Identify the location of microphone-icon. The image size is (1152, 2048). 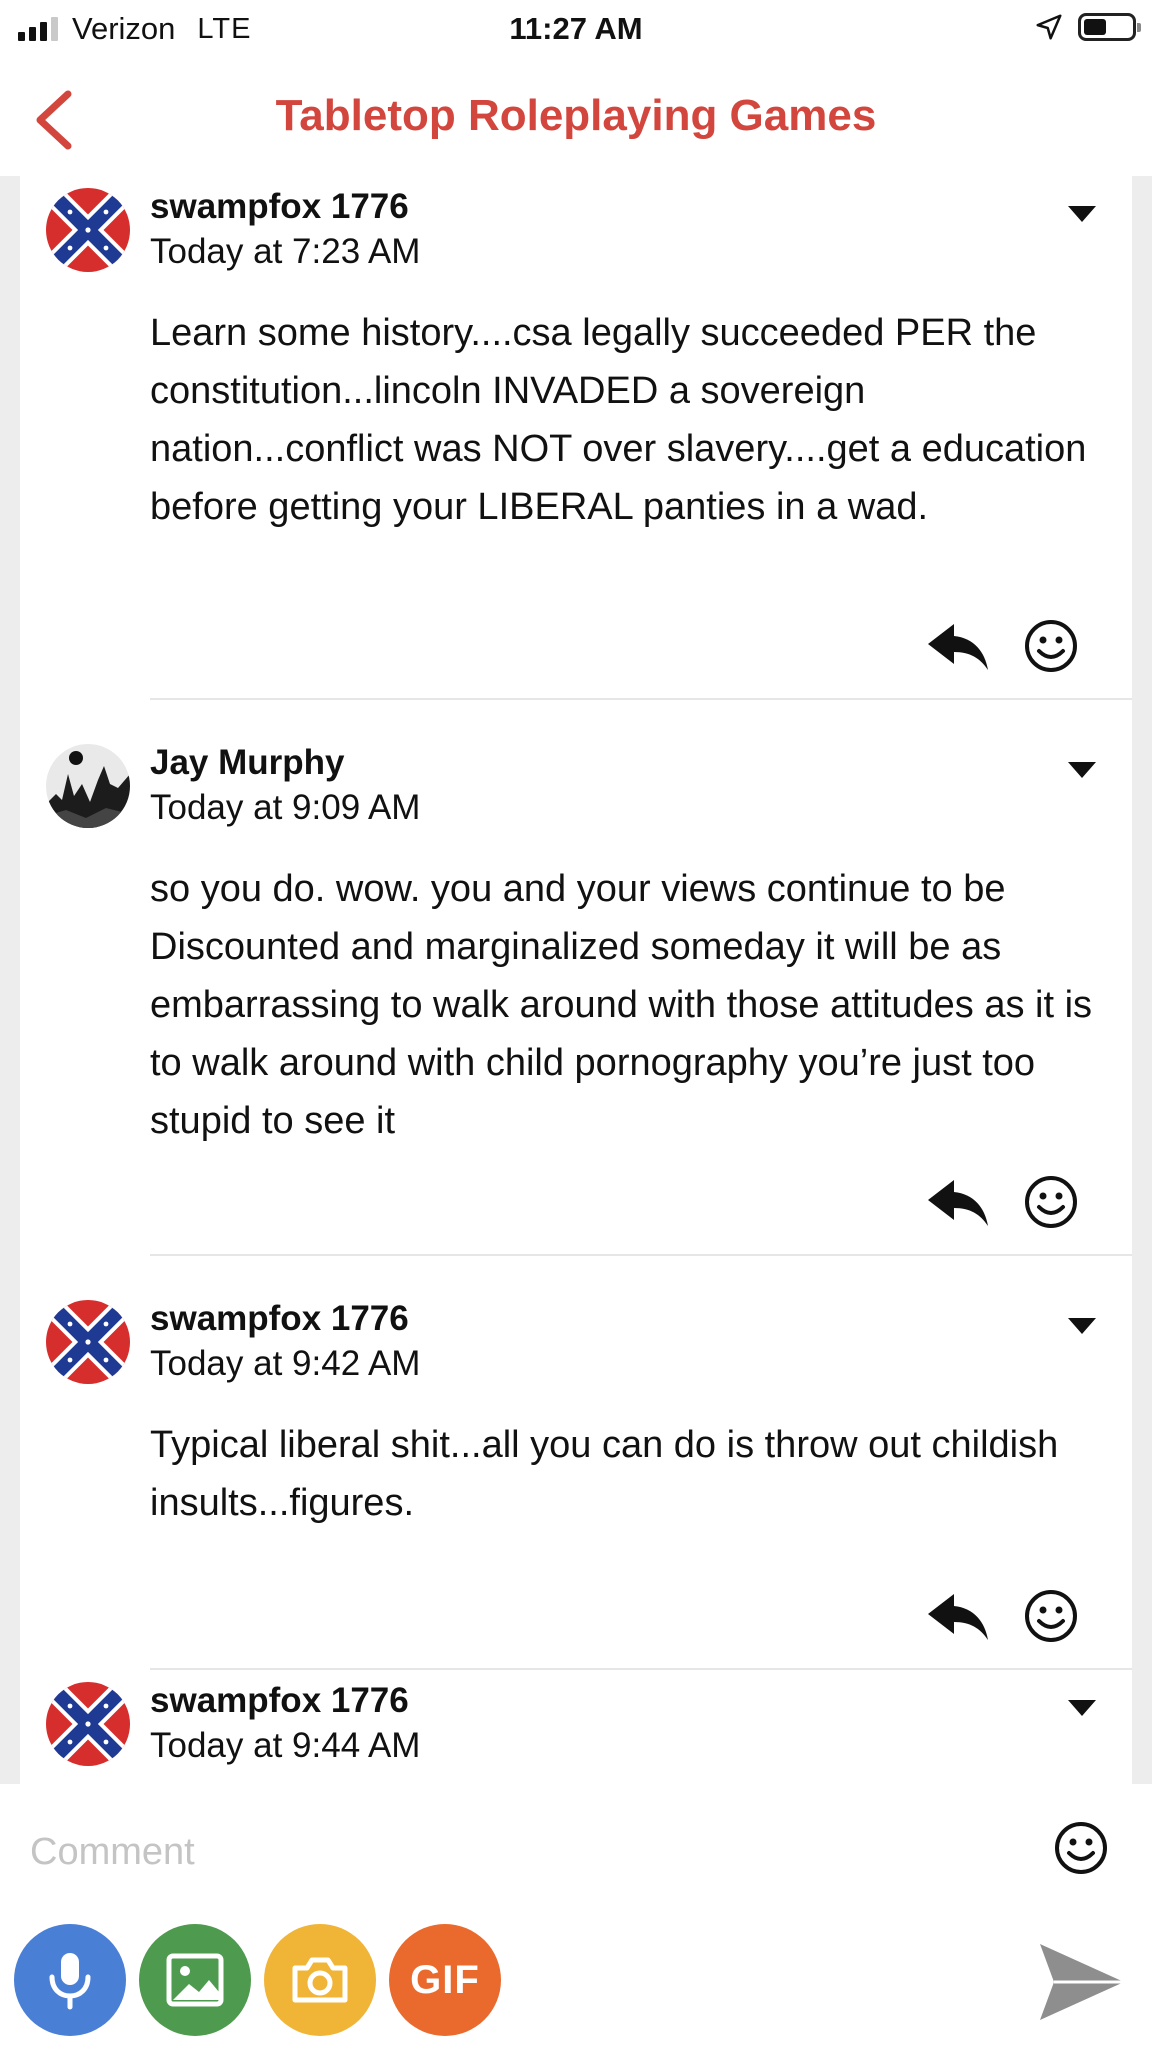
(70, 1981).